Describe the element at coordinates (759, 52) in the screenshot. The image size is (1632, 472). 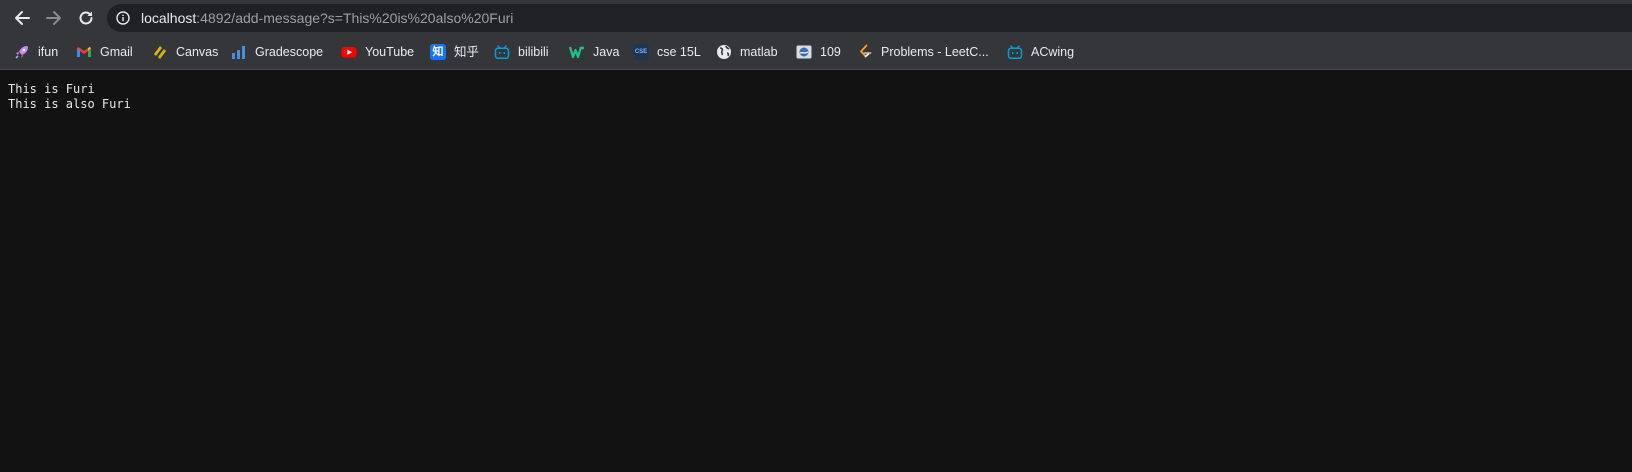
I see `bookmark-label: matlab` at that location.